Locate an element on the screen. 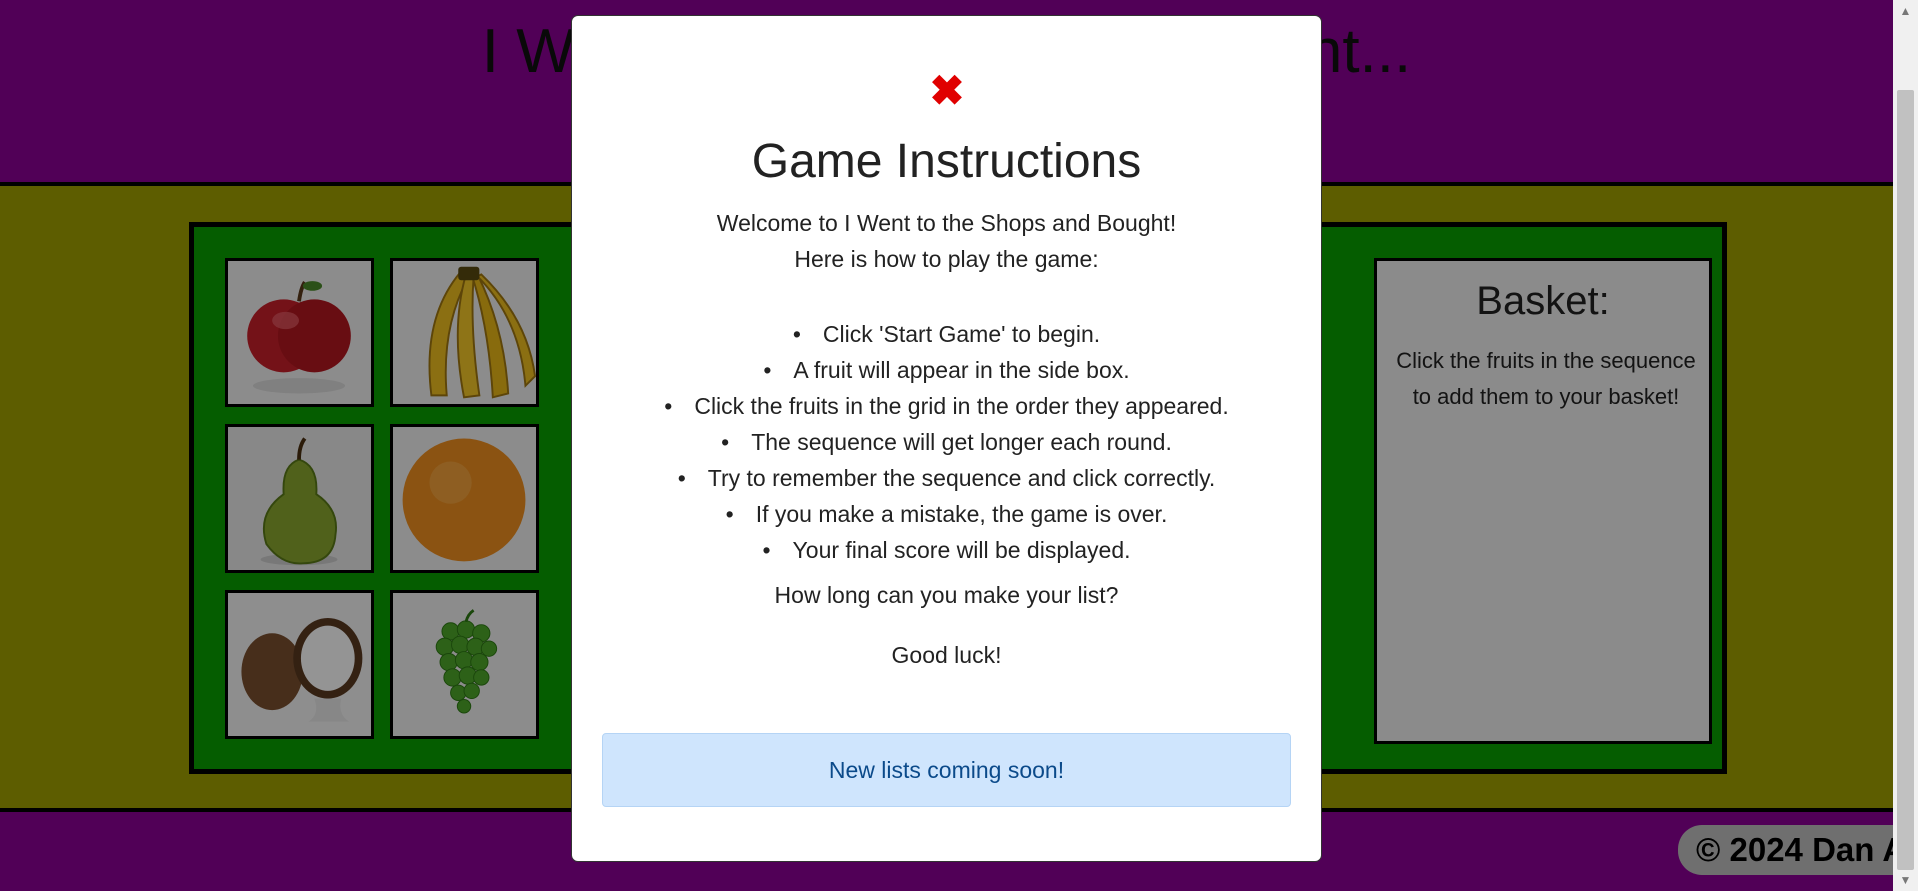  list-item: The sequence will get longer each round. is located at coordinates (946, 442).